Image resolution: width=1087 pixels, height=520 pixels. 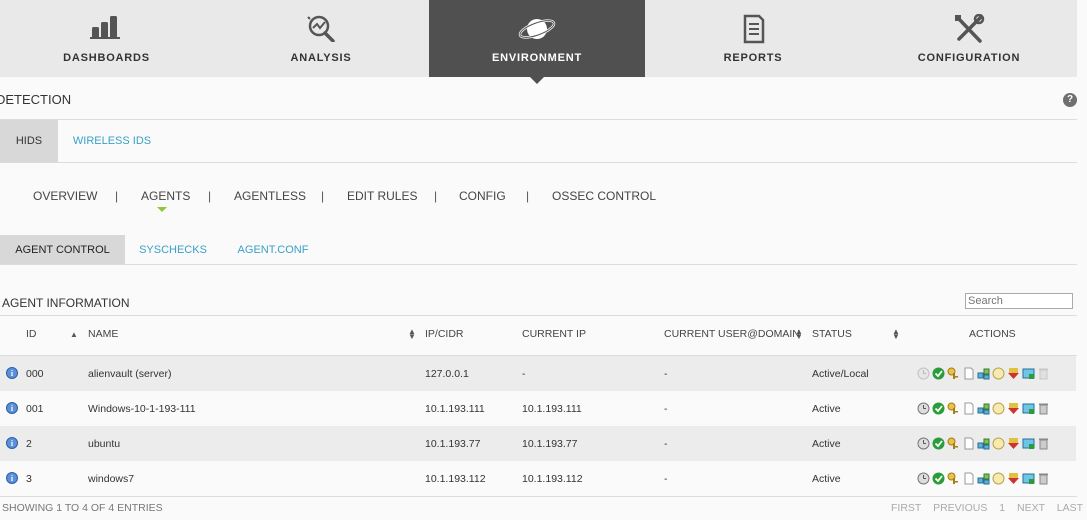 I want to click on sort-asc-icon: ▲, so click(x=74, y=335).